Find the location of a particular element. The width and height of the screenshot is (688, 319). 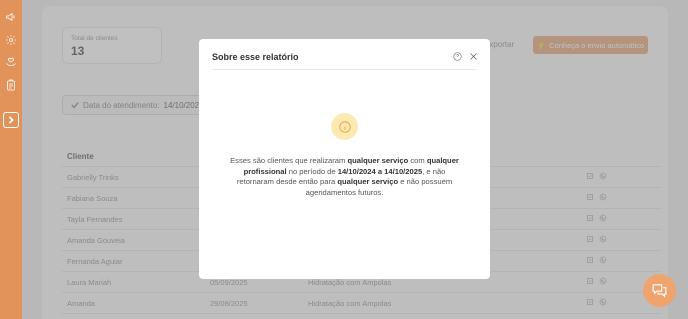

chat-button is located at coordinates (659, 290).